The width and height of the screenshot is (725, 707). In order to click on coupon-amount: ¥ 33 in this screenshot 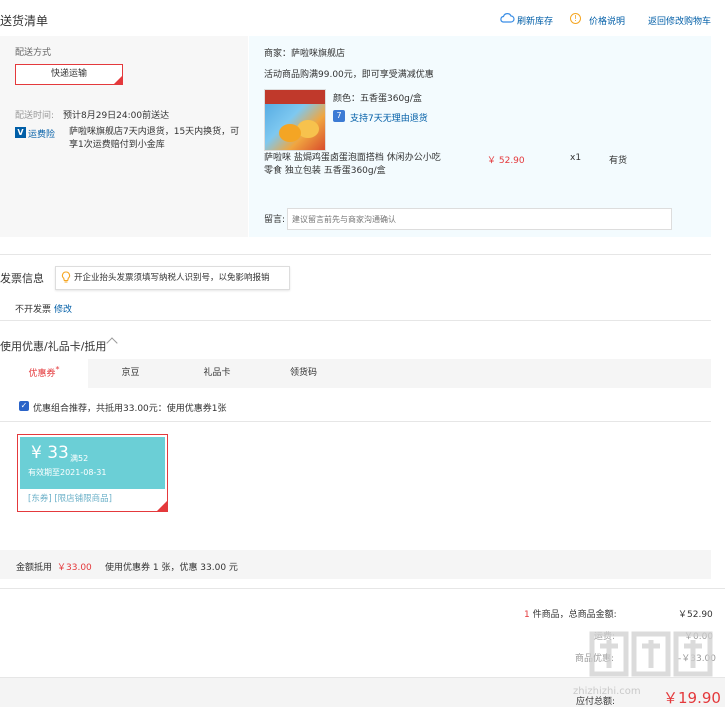, I will do `click(50, 453)`.